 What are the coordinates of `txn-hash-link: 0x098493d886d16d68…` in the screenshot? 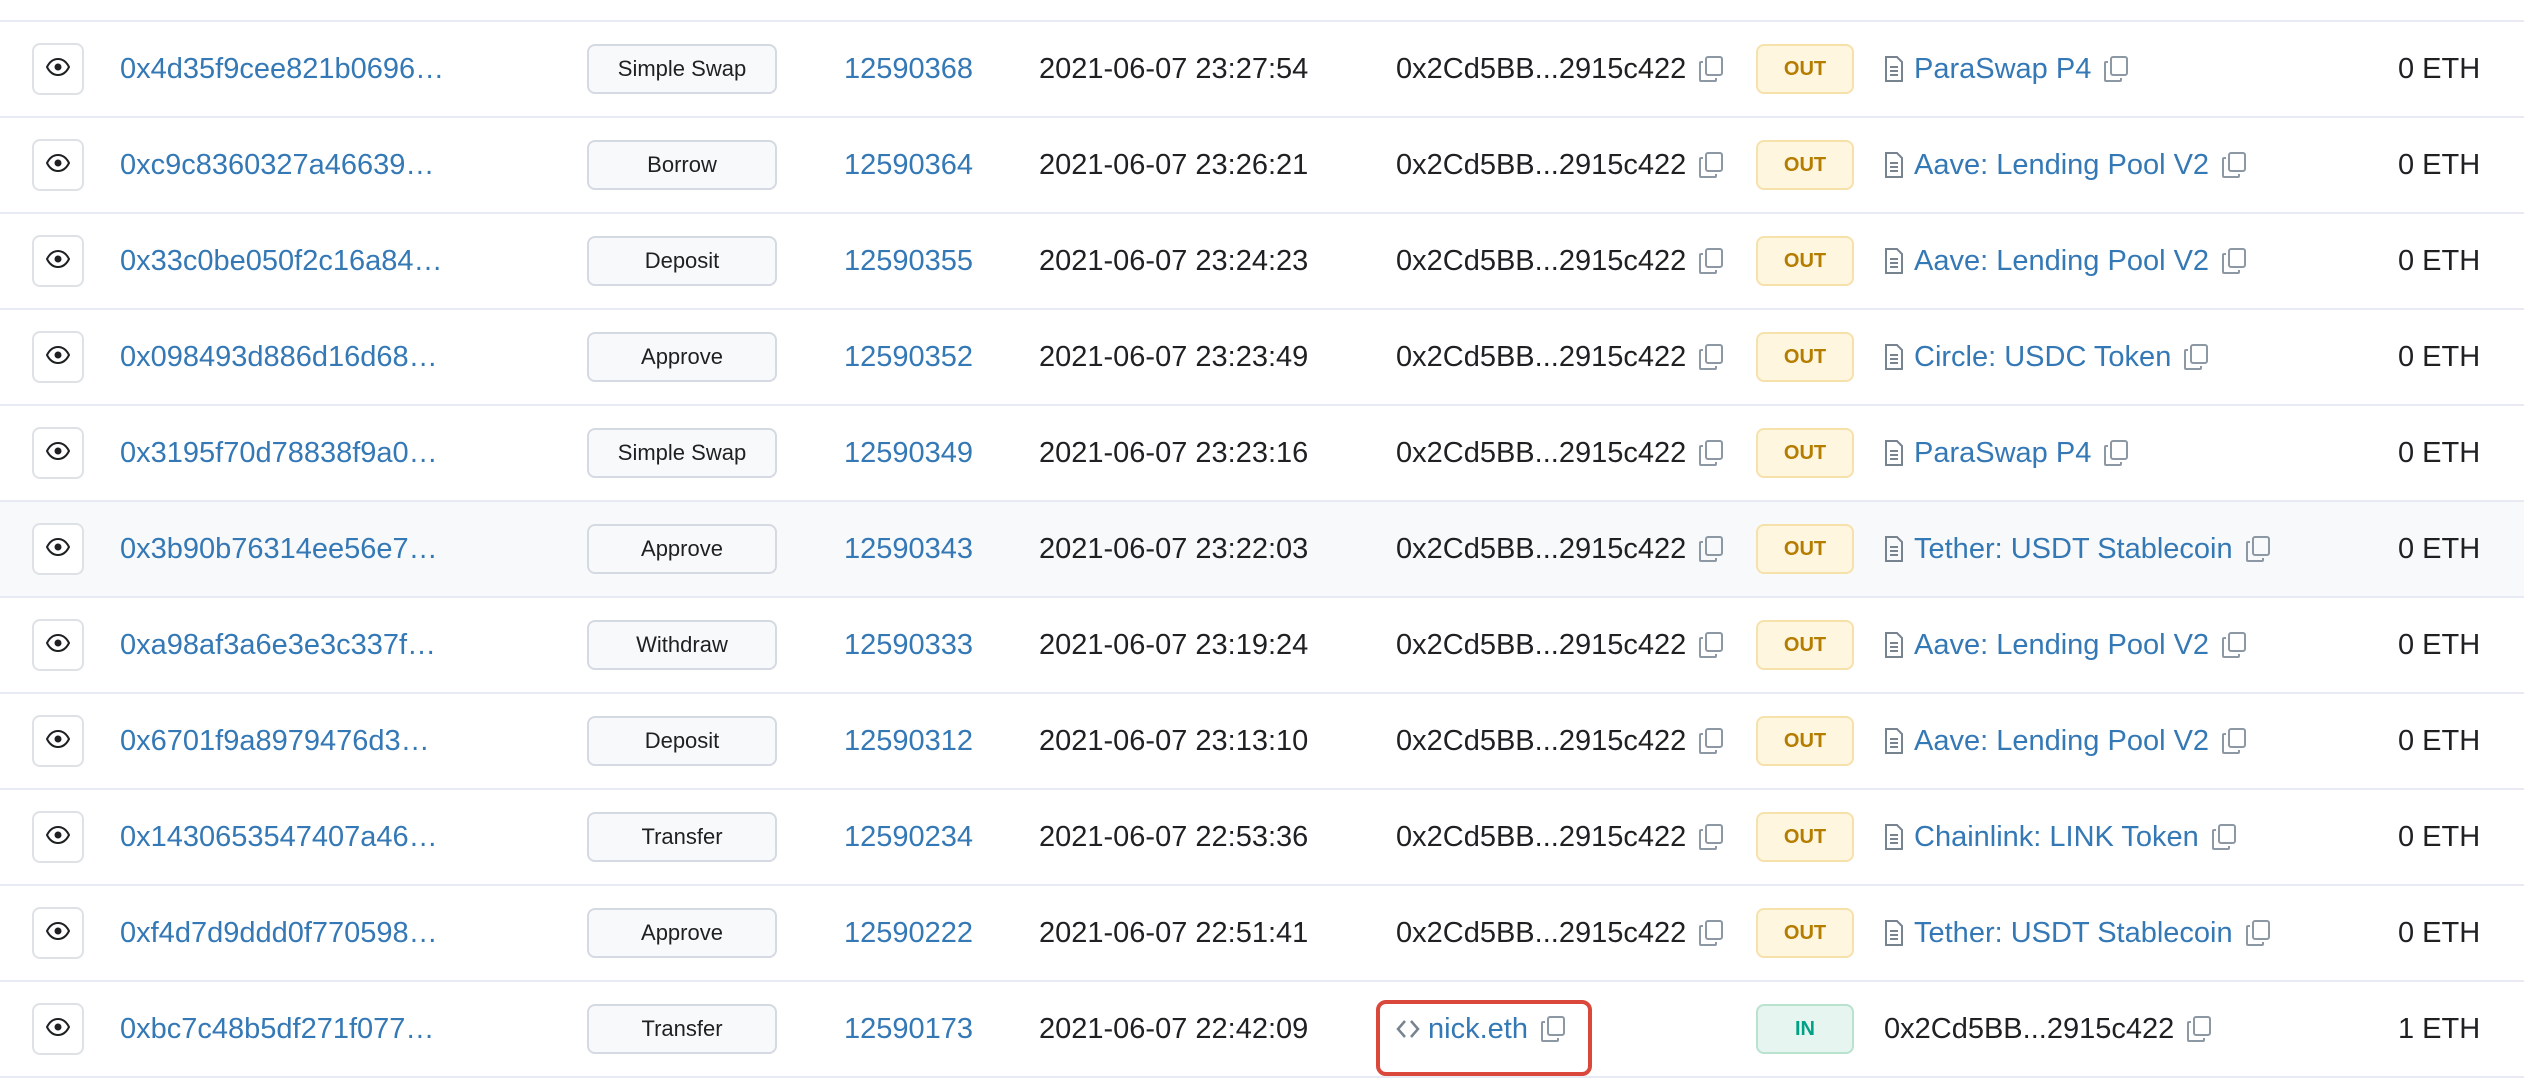 It's located at (279, 357).